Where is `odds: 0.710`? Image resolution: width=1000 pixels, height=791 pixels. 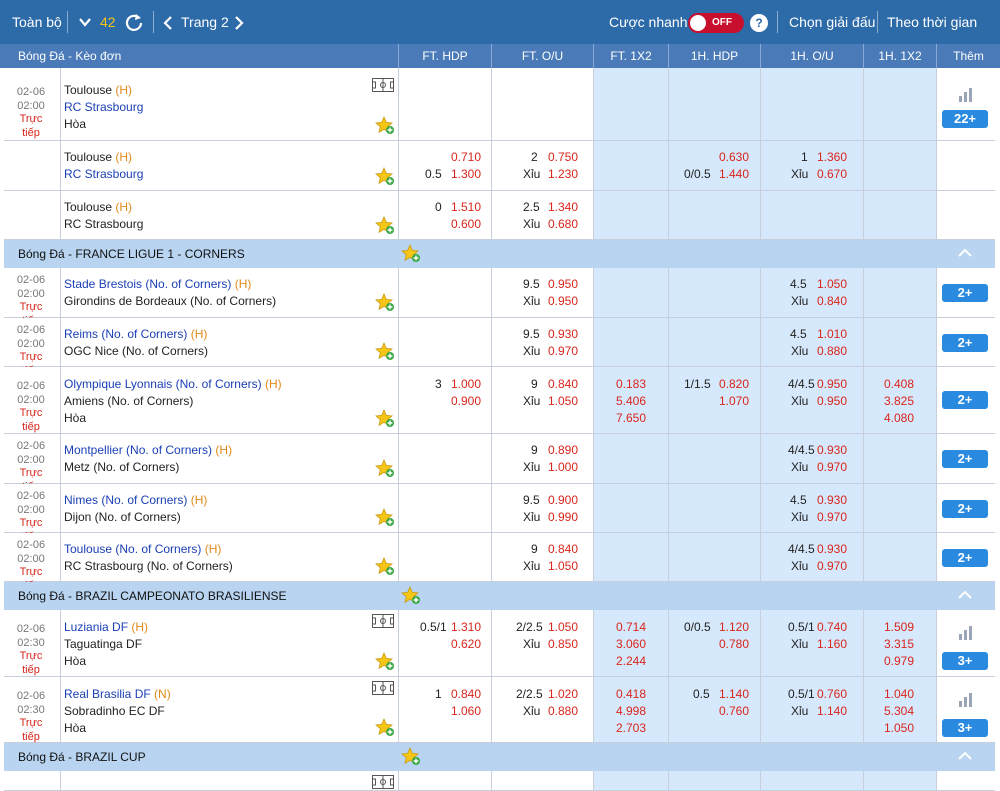
odds: 0.710 is located at coordinates (466, 157).